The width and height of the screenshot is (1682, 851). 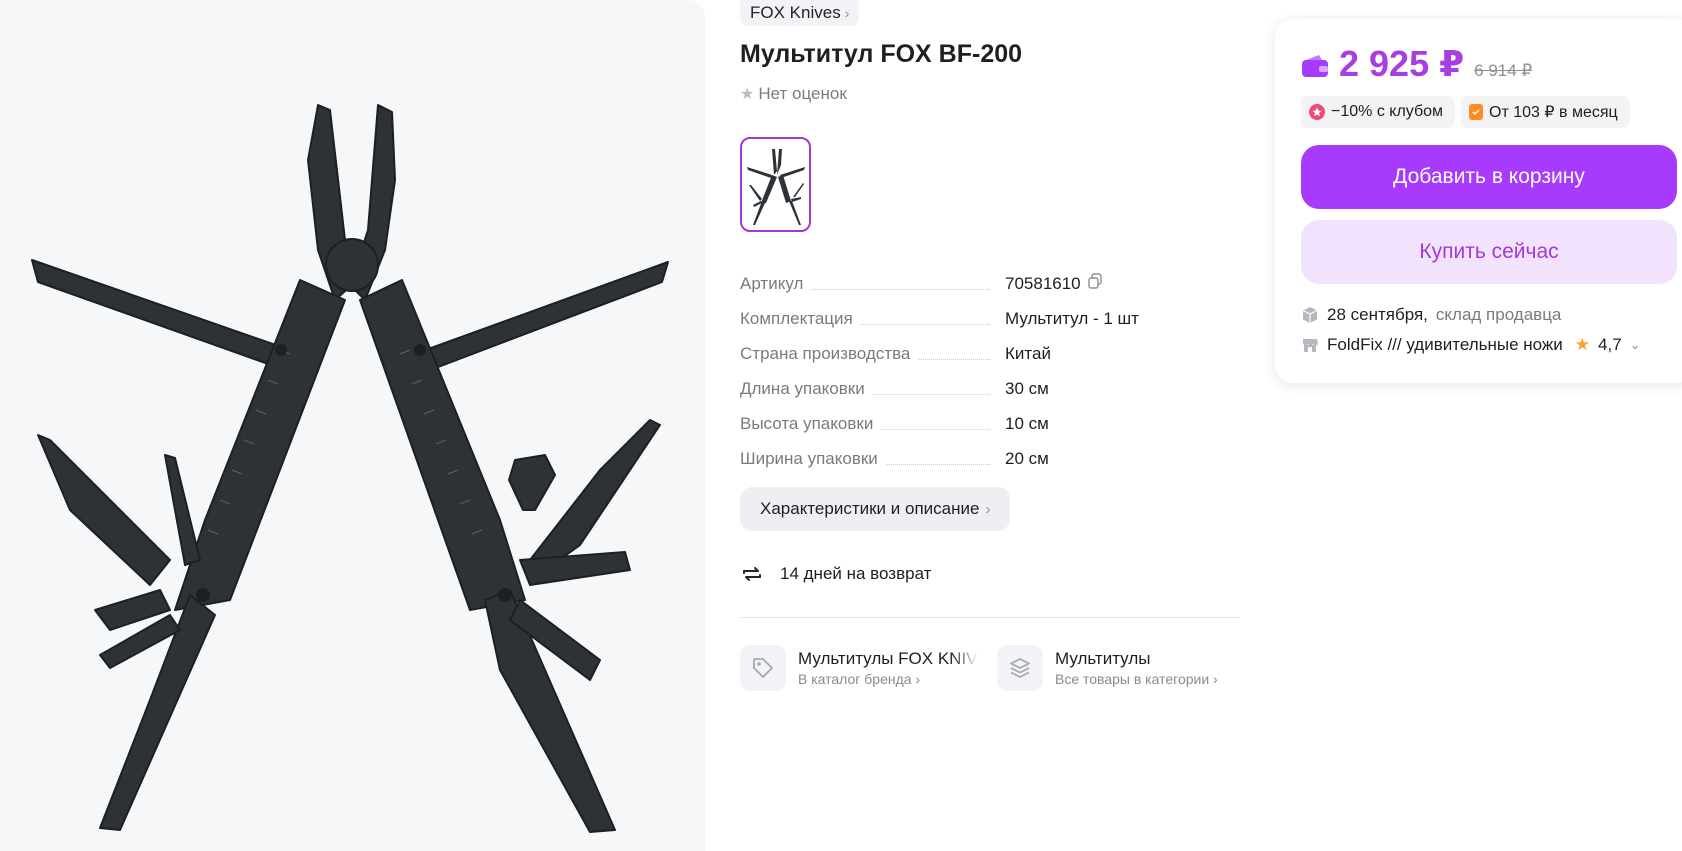 I want to click on link-text: Мультитулы FOX KNIVES В каталог бренда ›, so click(x=888, y=668).